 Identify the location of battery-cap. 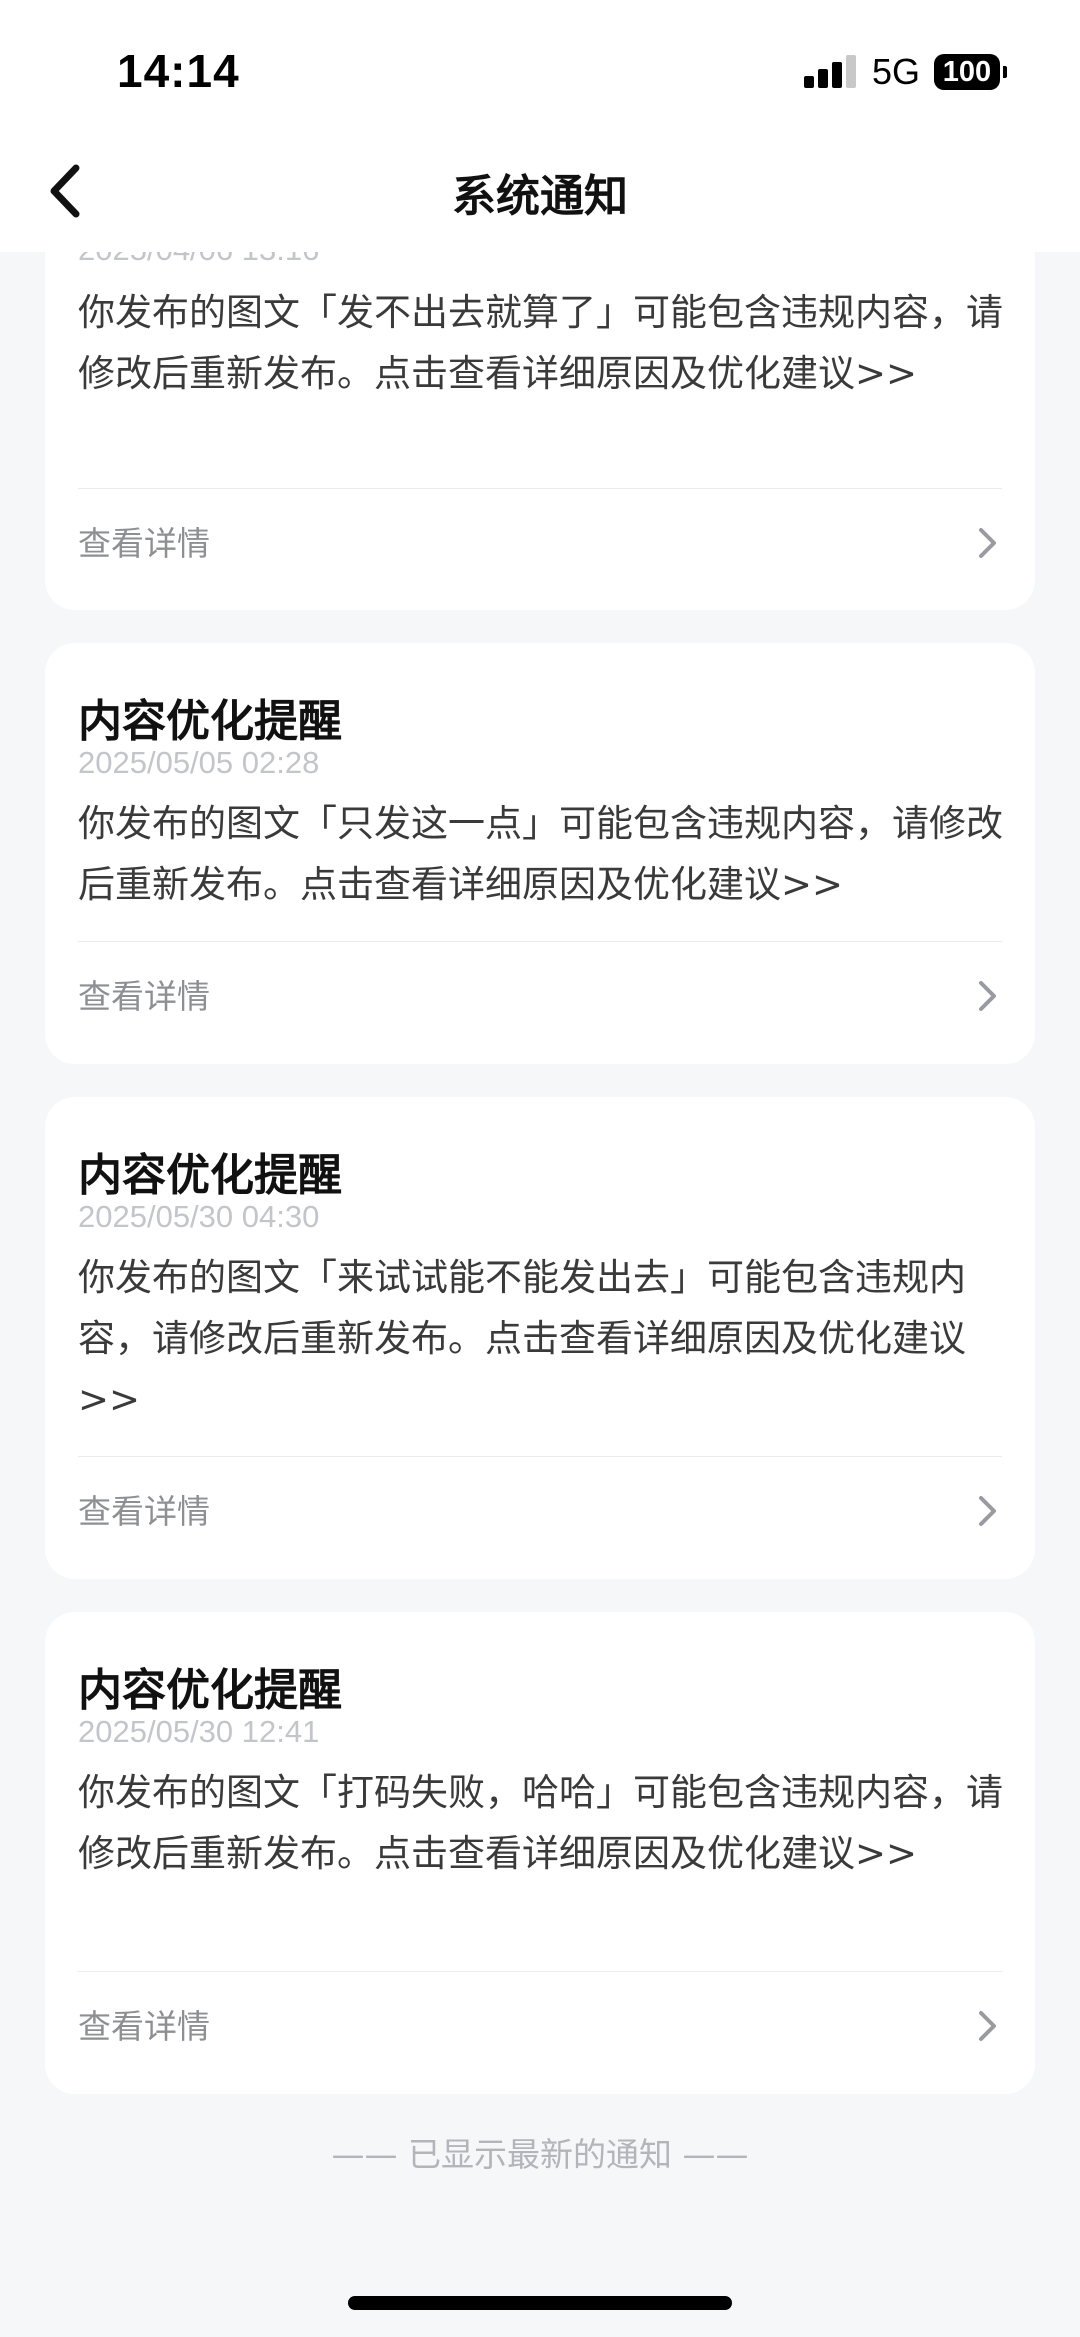
(1005, 72).